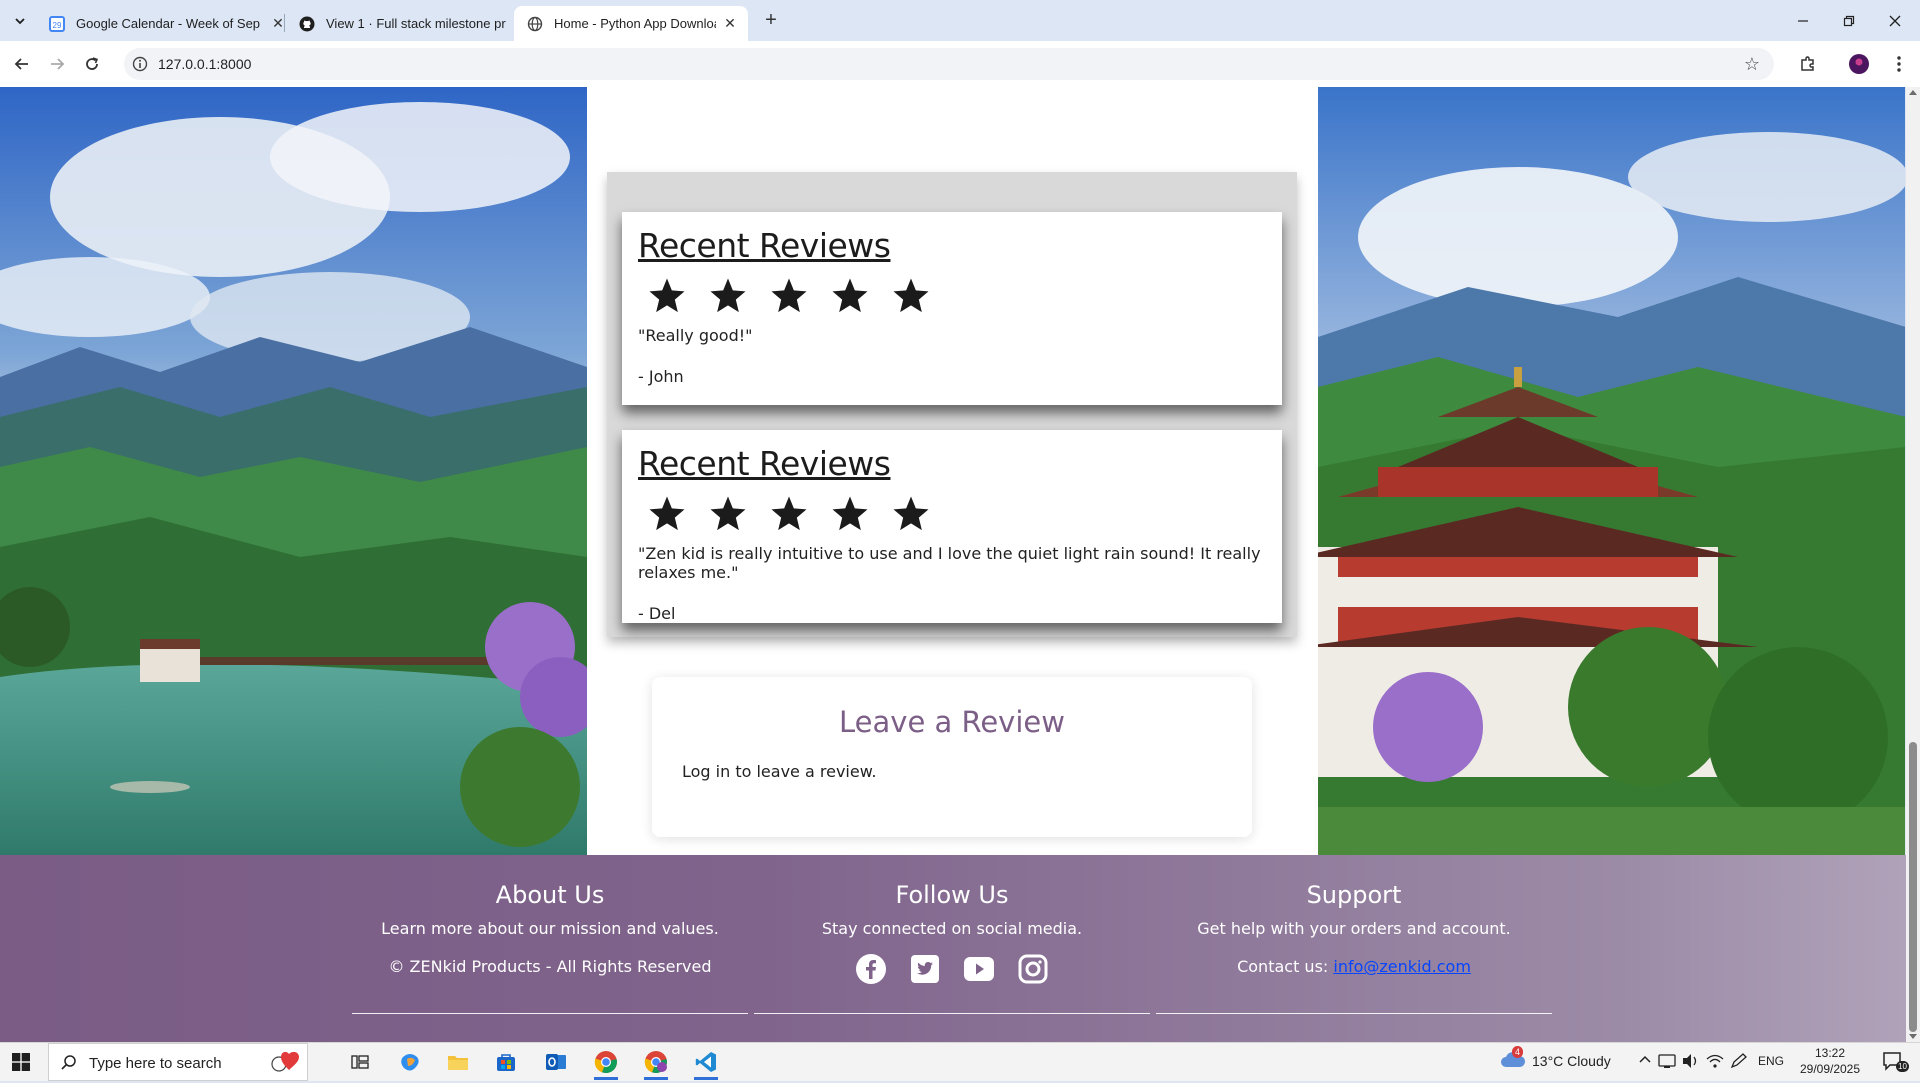  I want to click on leave-review-card: Leave a Review Log in to leave a review., so click(952, 757).